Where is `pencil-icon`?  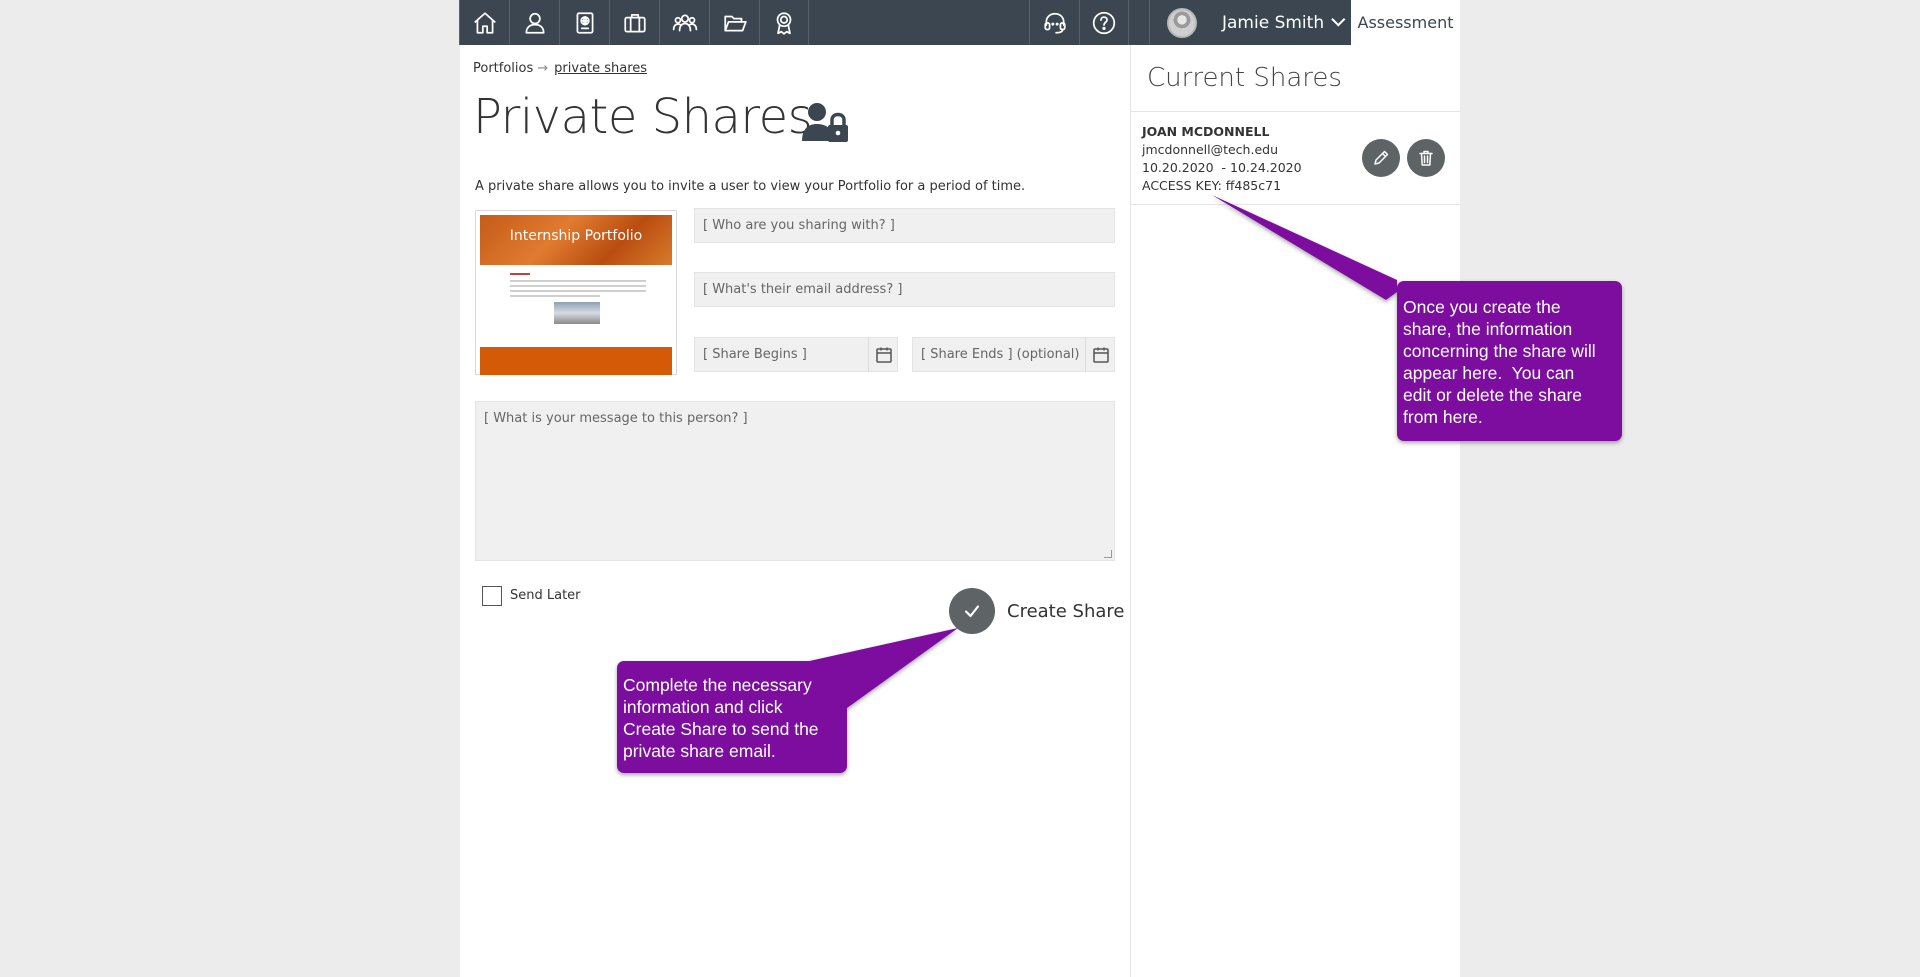
pencil-icon is located at coordinates (1381, 157).